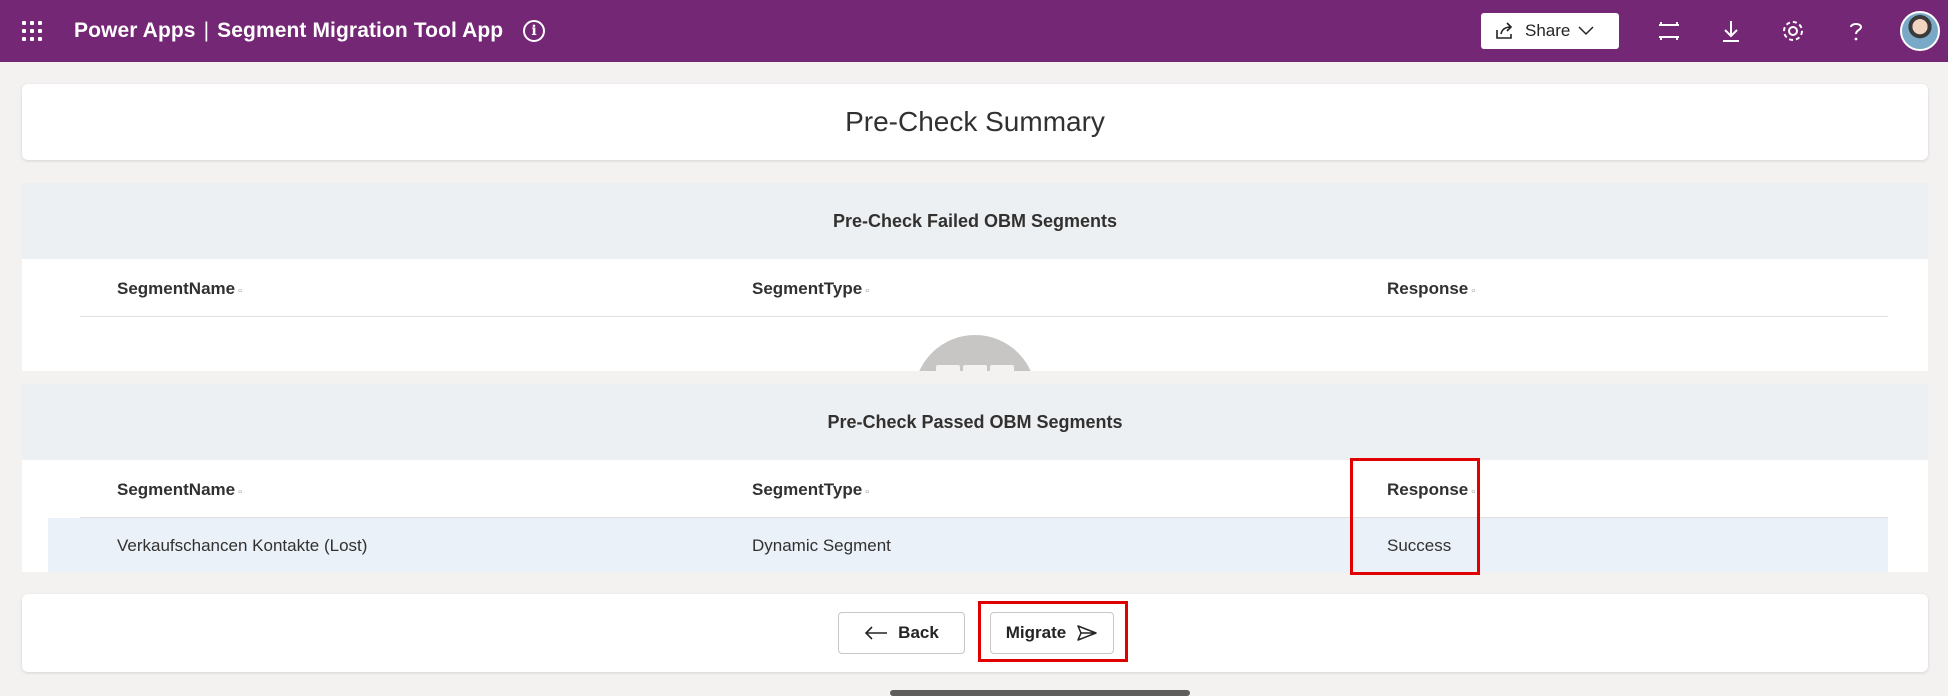  What do you see at coordinates (32, 31) in the screenshot?
I see `waffle-icon` at bounding box center [32, 31].